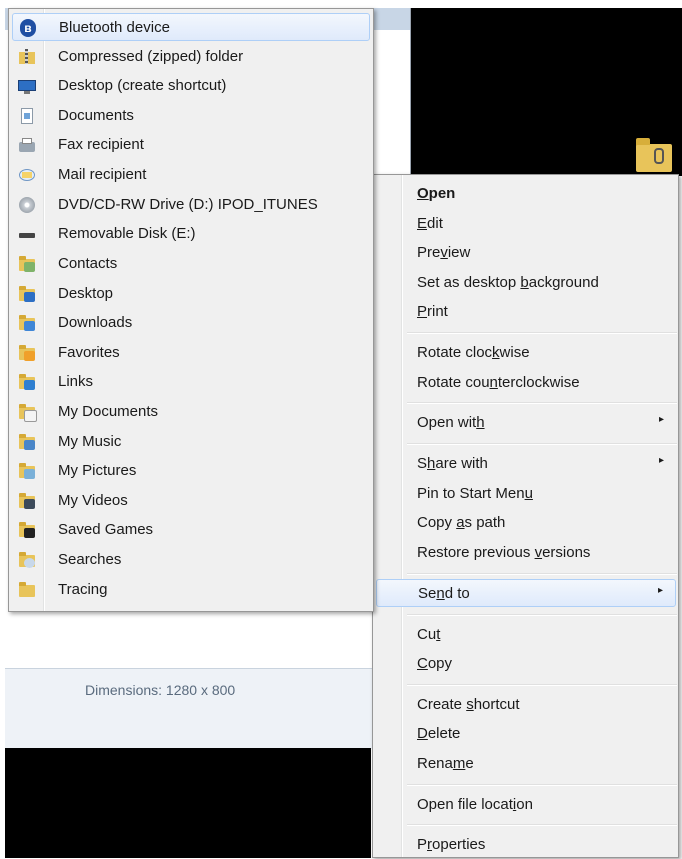 This screenshot has width=682, height=859. I want to click on menu-item-label: Delete, so click(439, 733).